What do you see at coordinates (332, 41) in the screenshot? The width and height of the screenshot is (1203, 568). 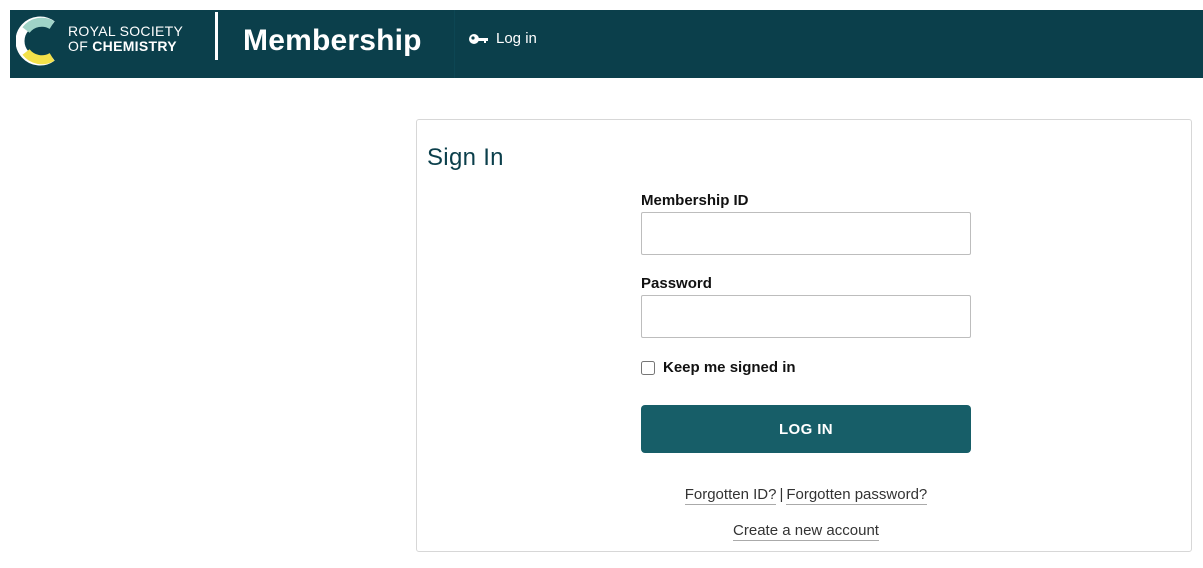 I see `site-title: Membership` at bounding box center [332, 41].